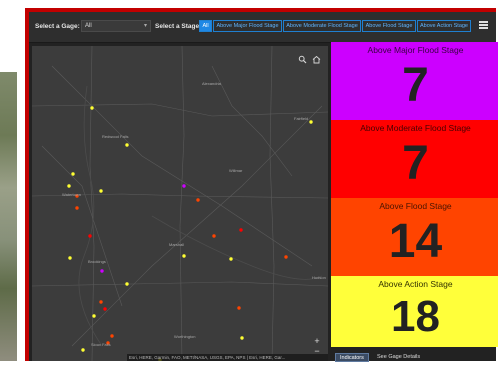 The image size is (498, 365). What do you see at coordinates (211, 83) in the screenshot?
I see `map-place-label: Alexandria` at bounding box center [211, 83].